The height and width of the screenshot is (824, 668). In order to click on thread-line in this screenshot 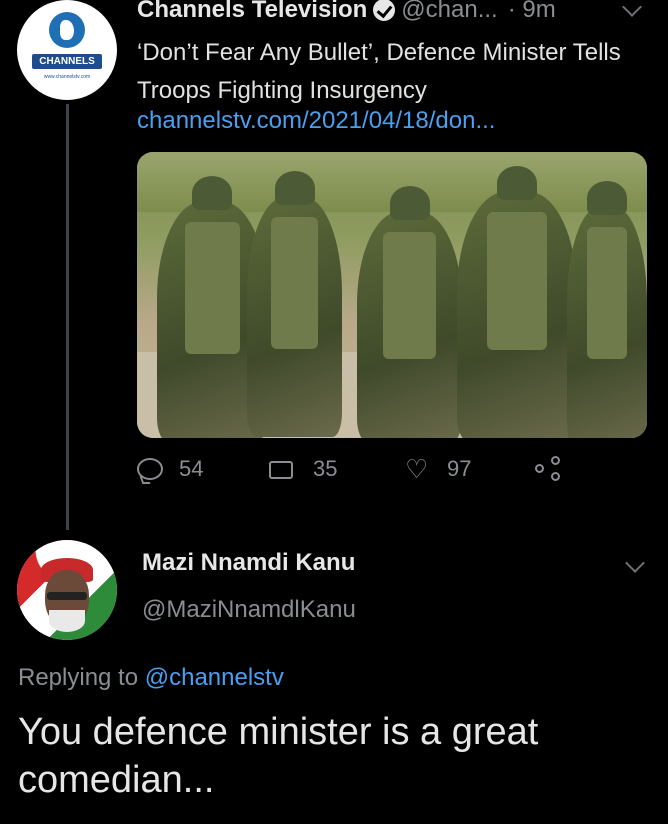, I will do `click(67, 317)`.